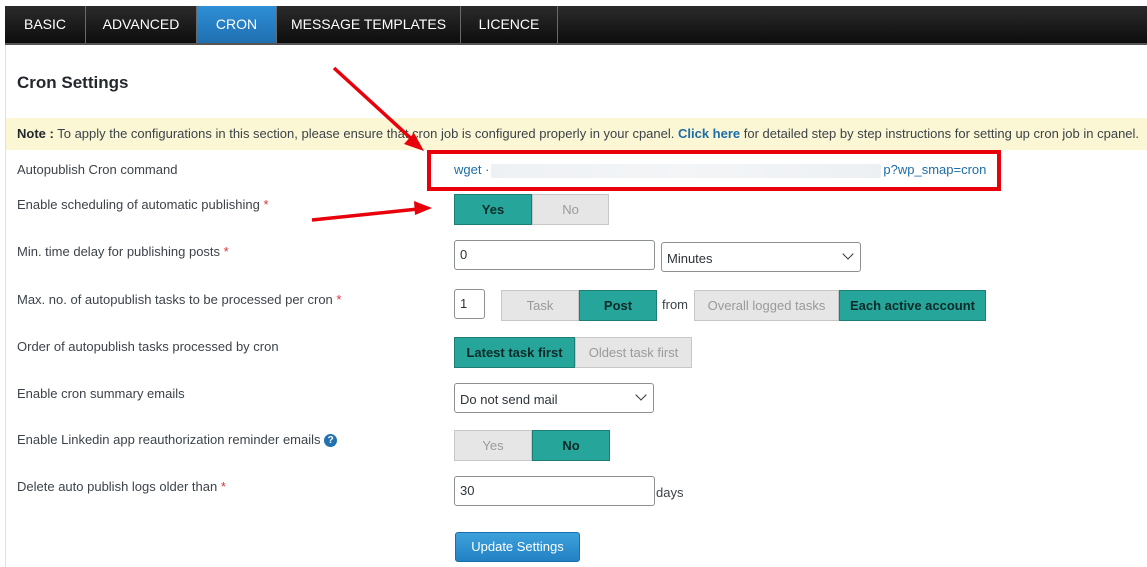  I want to click on arrow-to-cron-command, so click(378, 108).